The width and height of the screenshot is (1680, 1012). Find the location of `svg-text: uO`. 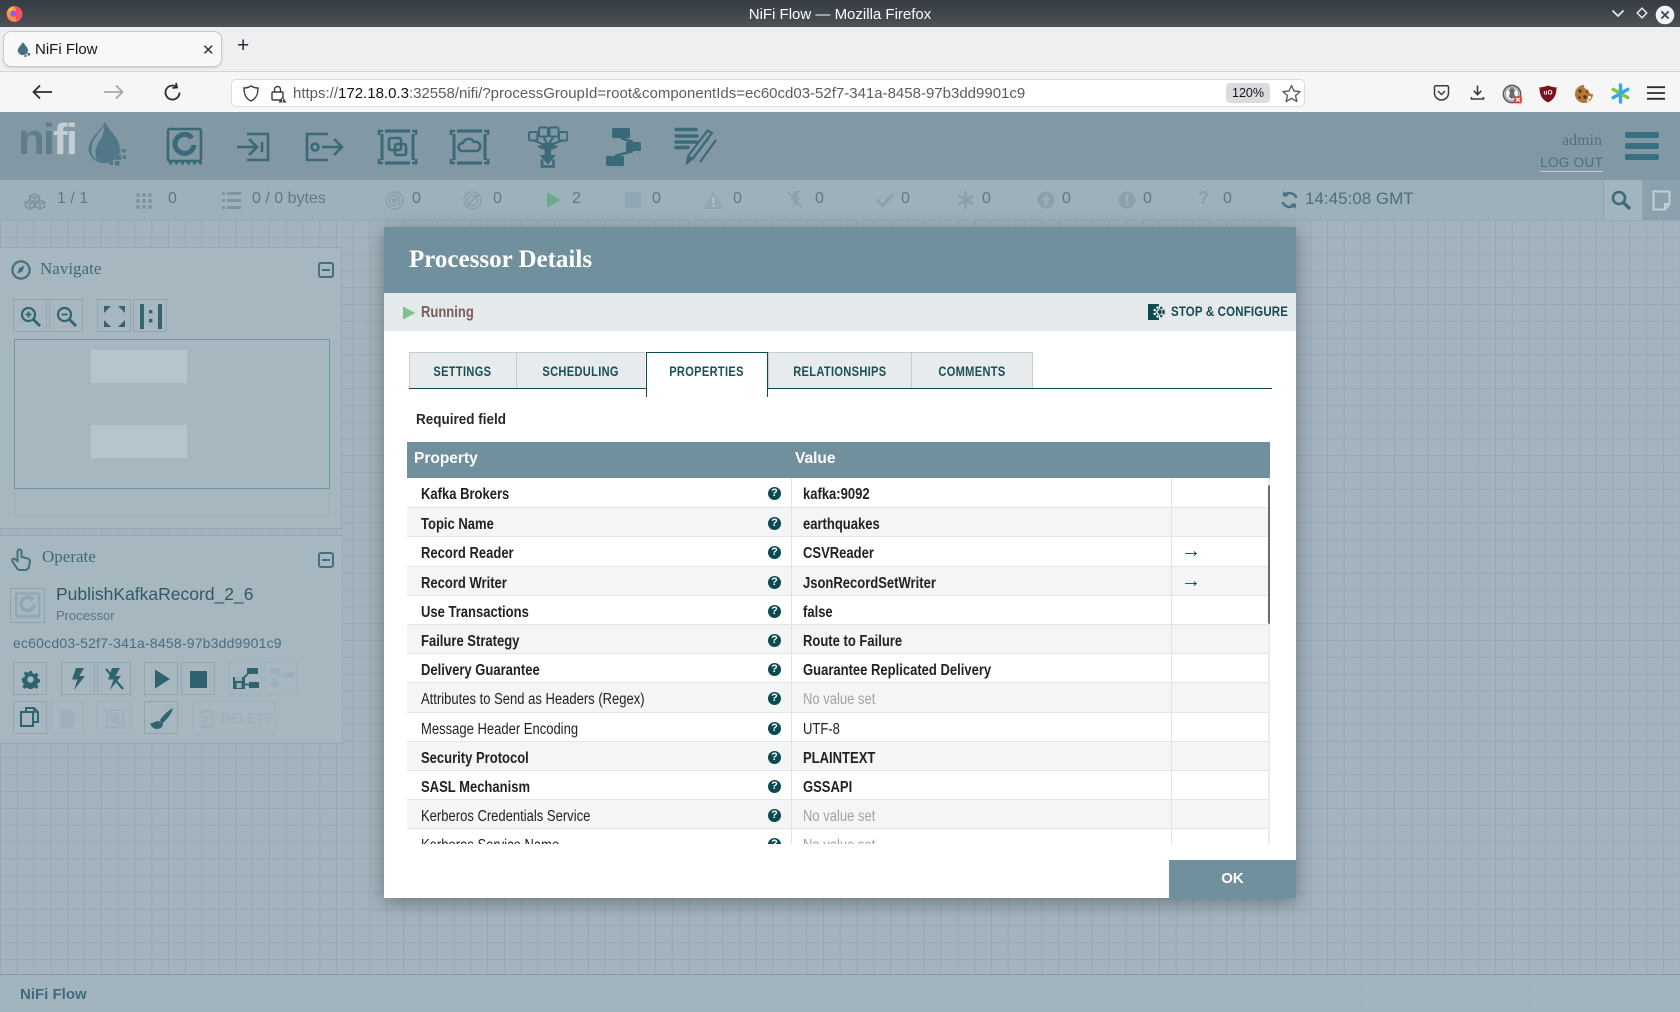

svg-text: uO is located at coordinates (1547, 93).